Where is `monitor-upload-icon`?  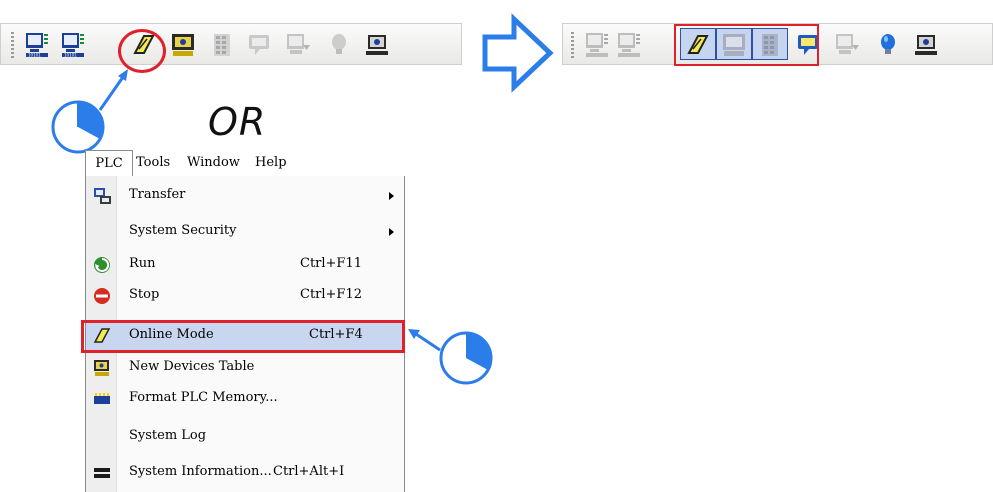 monitor-upload-icon is located at coordinates (629, 45).